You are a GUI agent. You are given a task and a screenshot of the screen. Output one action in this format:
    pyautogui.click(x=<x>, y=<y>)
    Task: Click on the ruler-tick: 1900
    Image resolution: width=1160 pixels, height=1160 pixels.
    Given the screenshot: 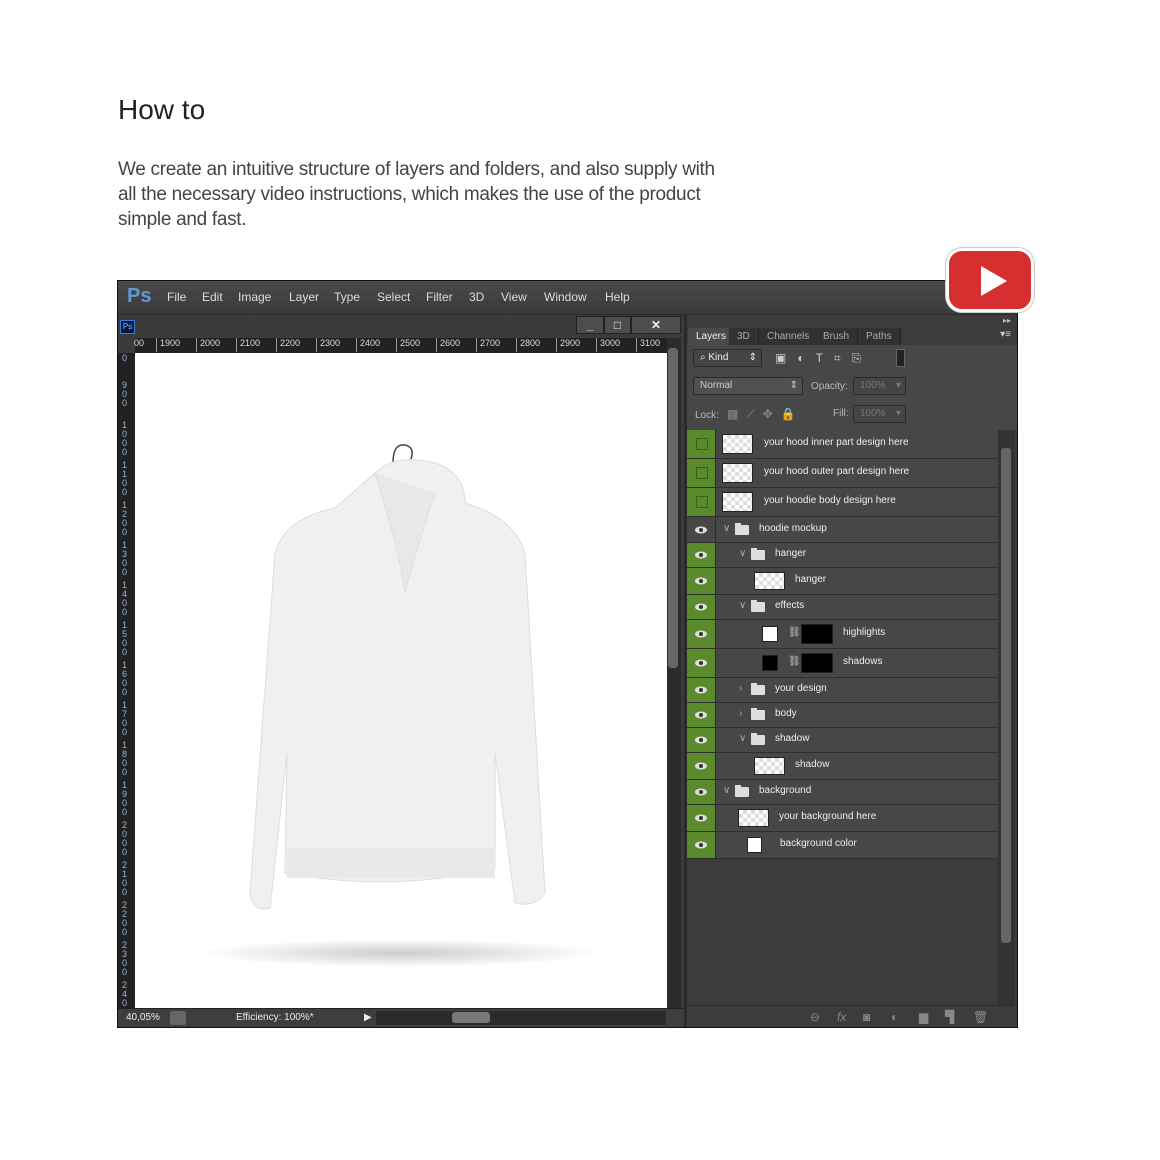 What is the action you would take?
    pyautogui.click(x=168, y=345)
    